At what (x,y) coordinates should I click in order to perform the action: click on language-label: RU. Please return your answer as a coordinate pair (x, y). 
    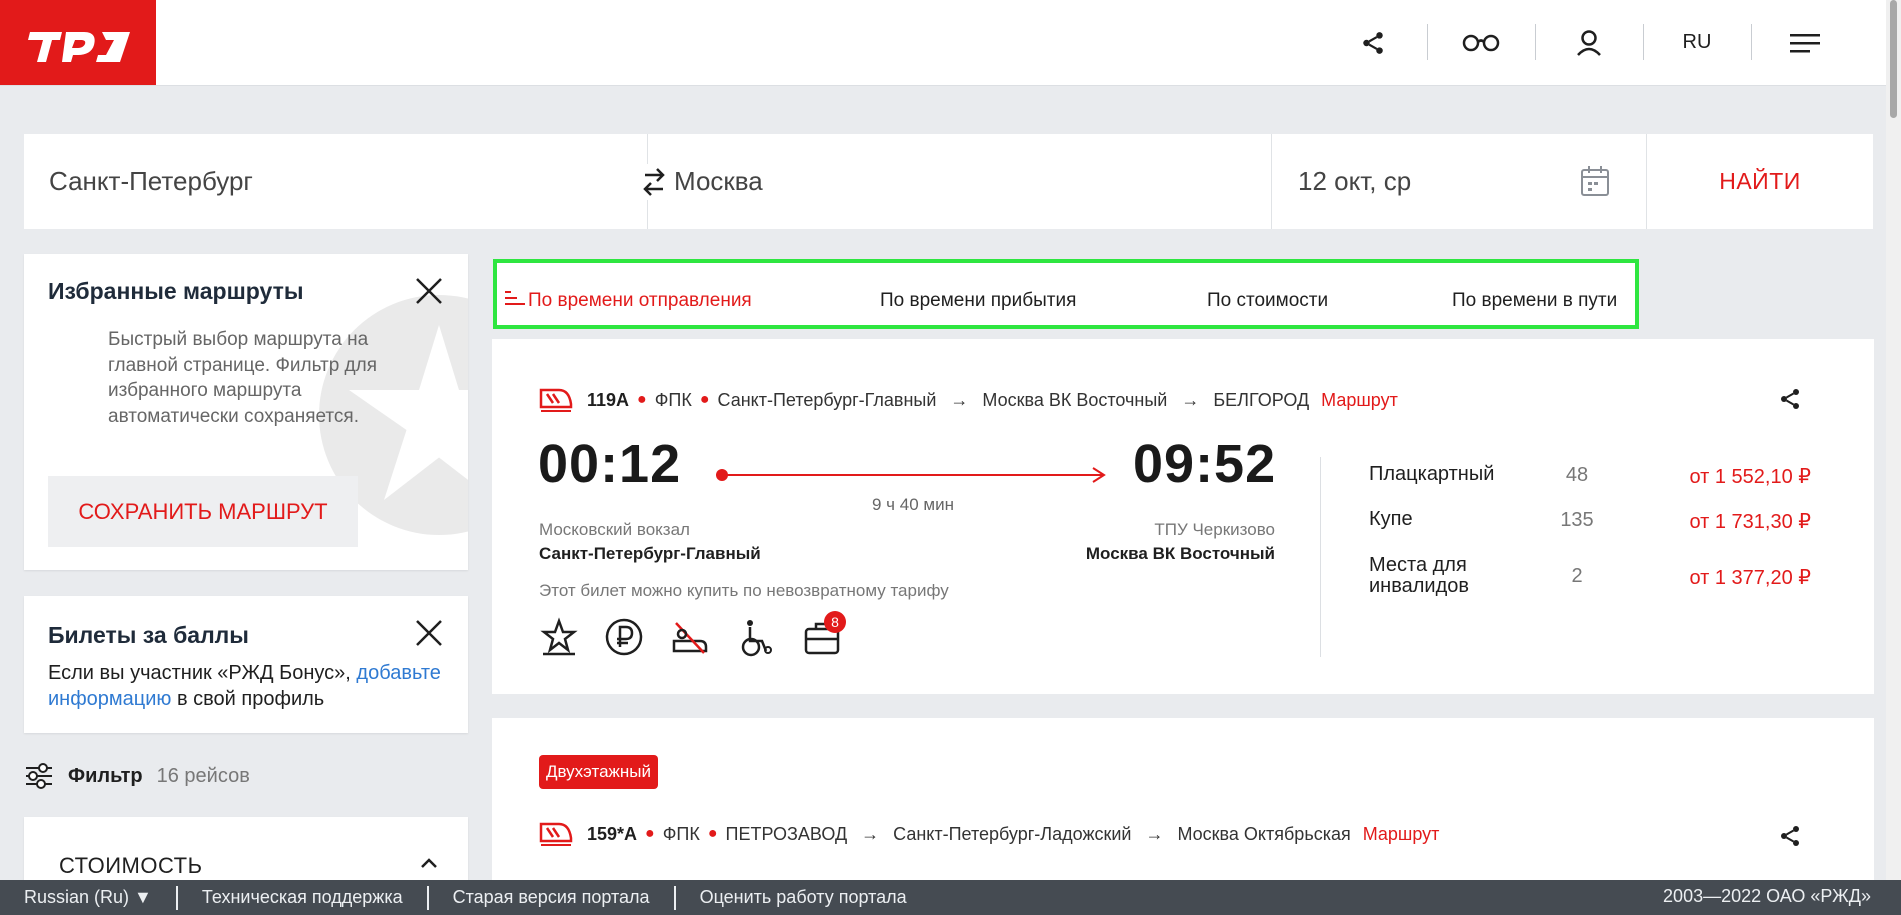
    Looking at the image, I should click on (1697, 42).